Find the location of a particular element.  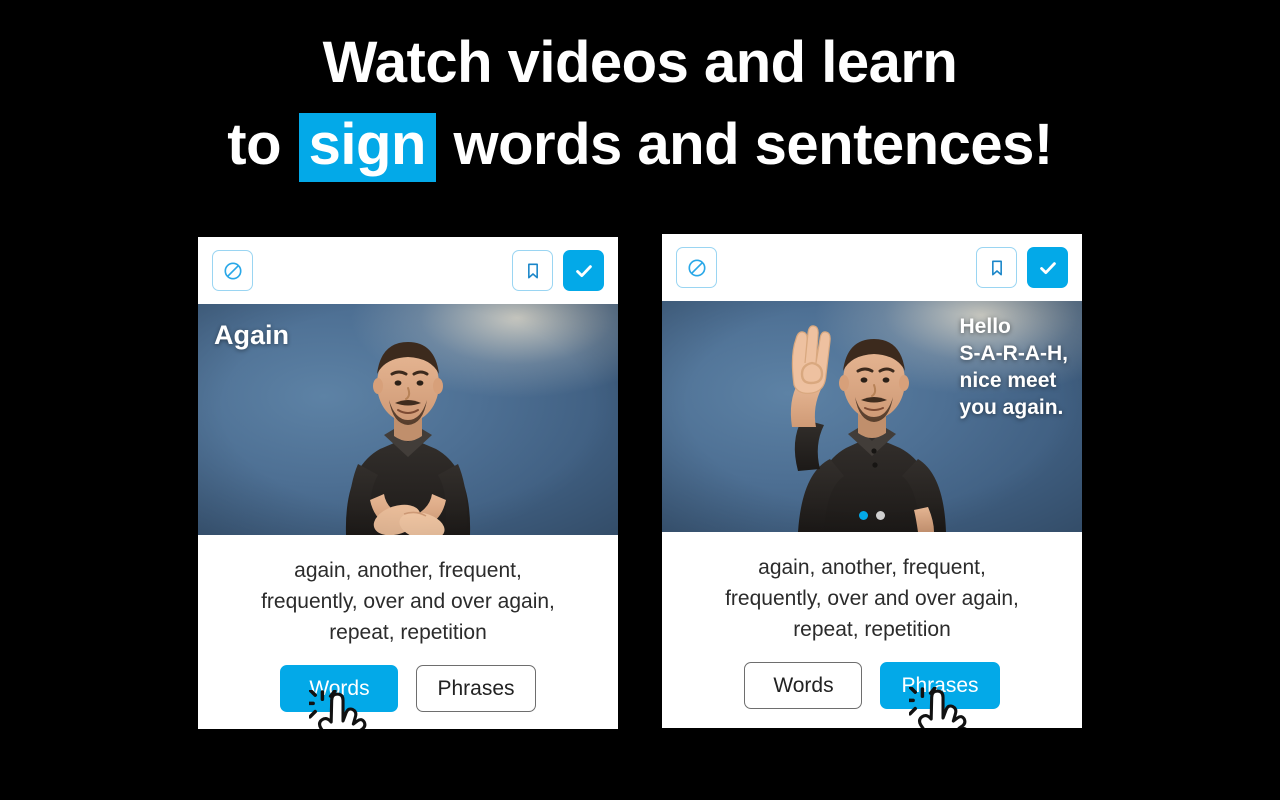

headline-line-2: to sign words and sentences! is located at coordinates (640, 145).